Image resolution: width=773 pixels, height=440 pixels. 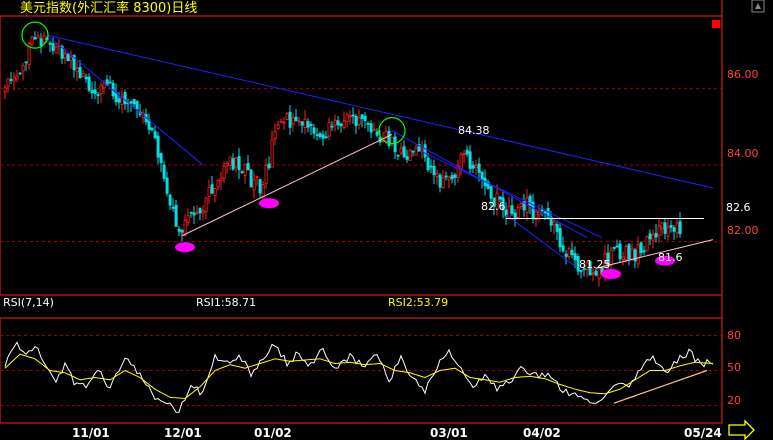 What do you see at coordinates (734, 367) in the screenshot?
I see `rsi-tick-label-50: 50` at bounding box center [734, 367].